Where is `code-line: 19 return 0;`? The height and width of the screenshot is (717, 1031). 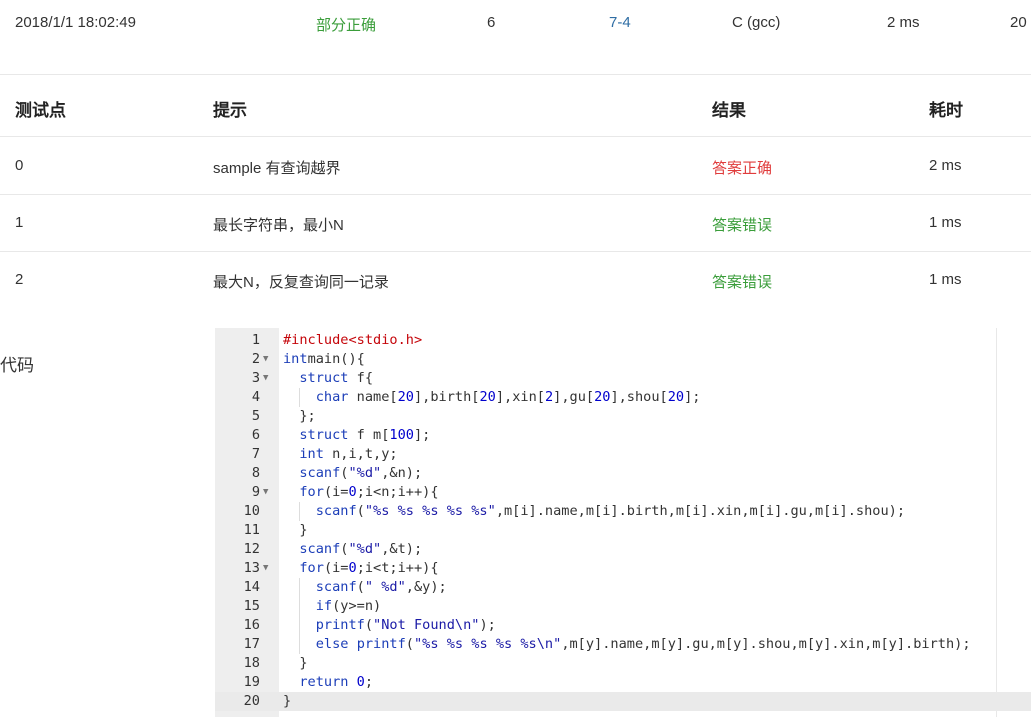
code-line: 19 return 0; is located at coordinates (623, 682).